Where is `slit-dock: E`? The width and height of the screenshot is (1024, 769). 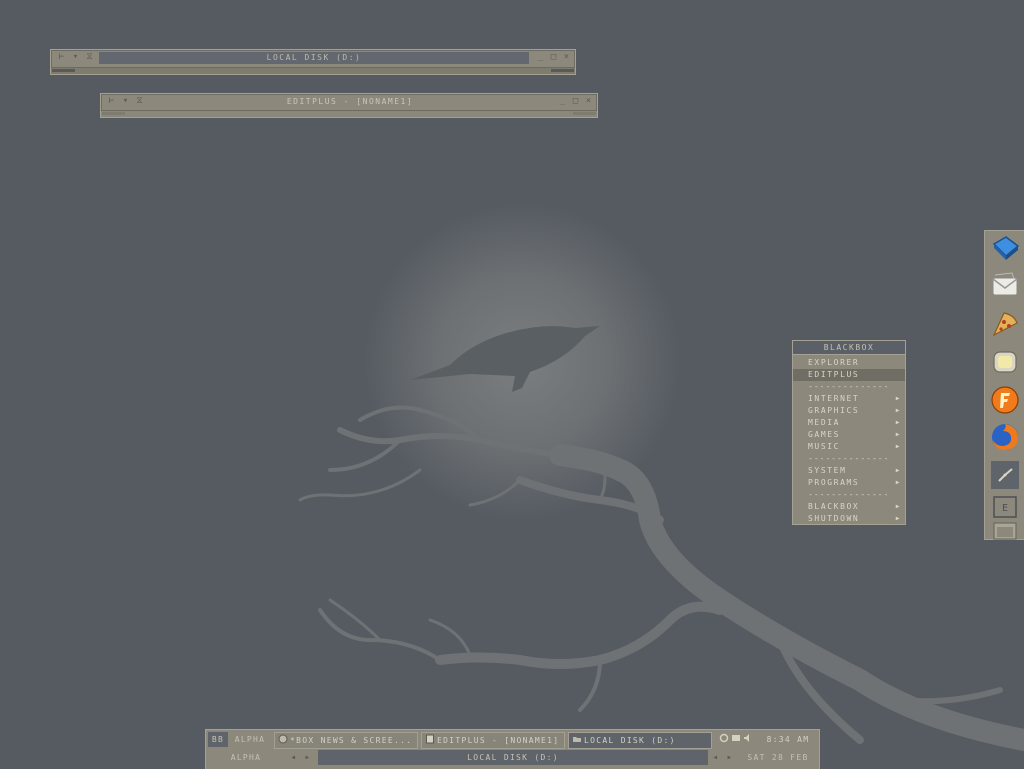
slit-dock: E is located at coordinates (1004, 385).